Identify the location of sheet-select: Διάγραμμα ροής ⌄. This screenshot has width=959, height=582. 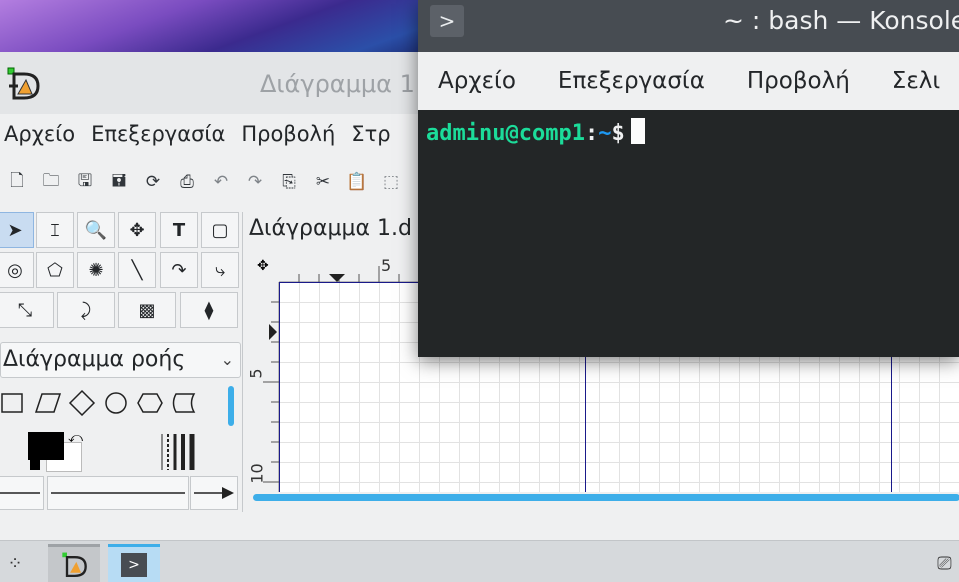
(120, 360).